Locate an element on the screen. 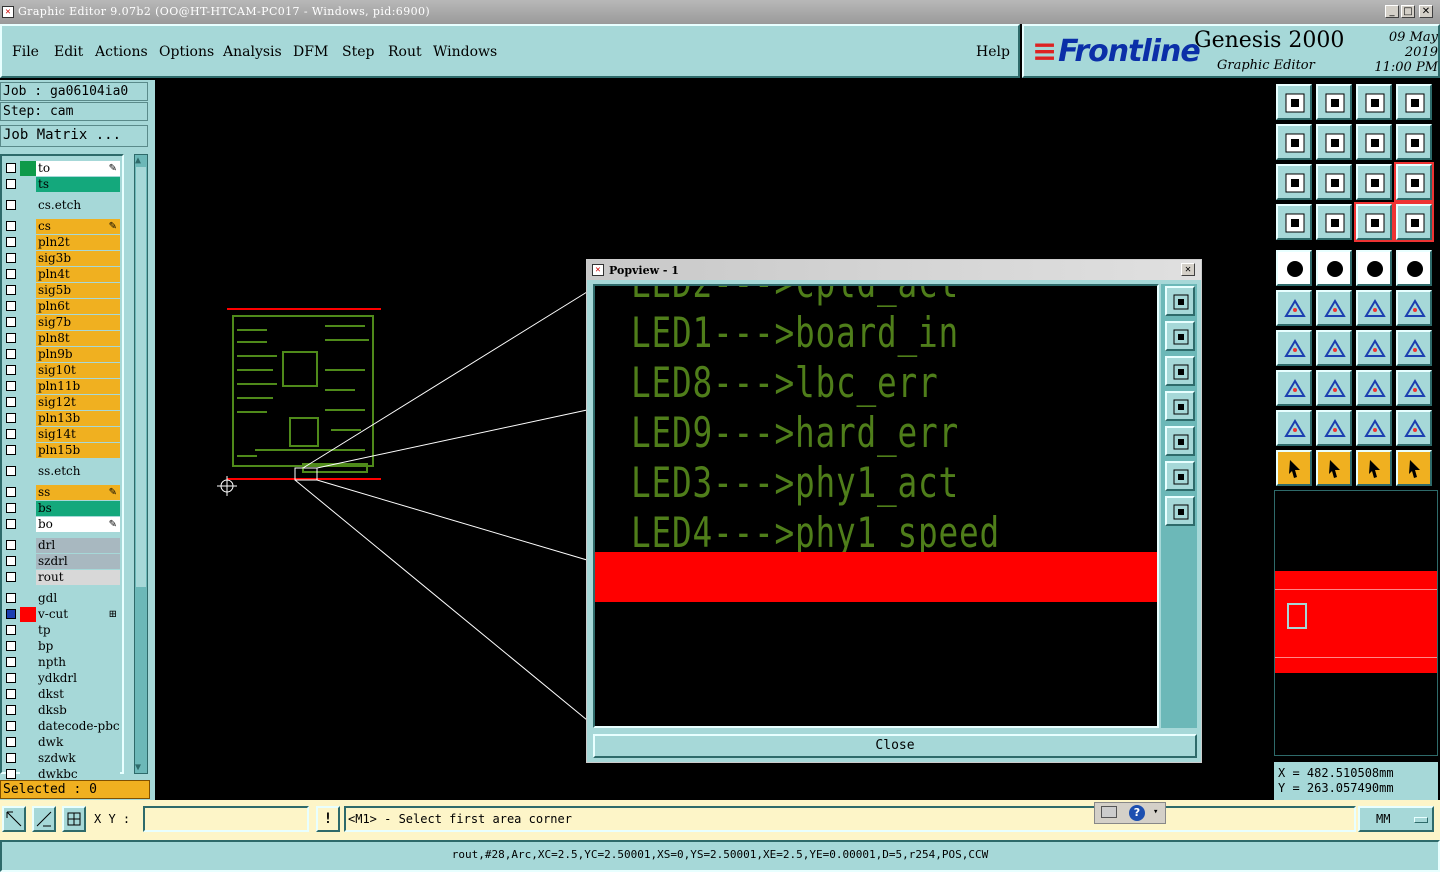  layer-row: gdl is located at coordinates (62, 598).